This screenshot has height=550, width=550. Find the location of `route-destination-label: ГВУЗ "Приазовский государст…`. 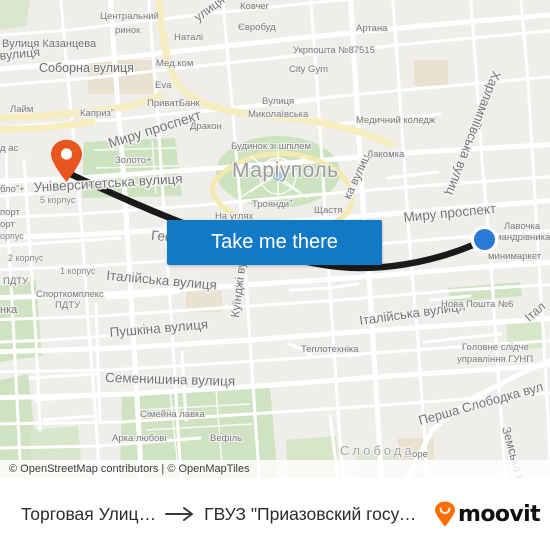

route-destination-label: ГВУЗ "Приазовский государст… is located at coordinates (311, 513).